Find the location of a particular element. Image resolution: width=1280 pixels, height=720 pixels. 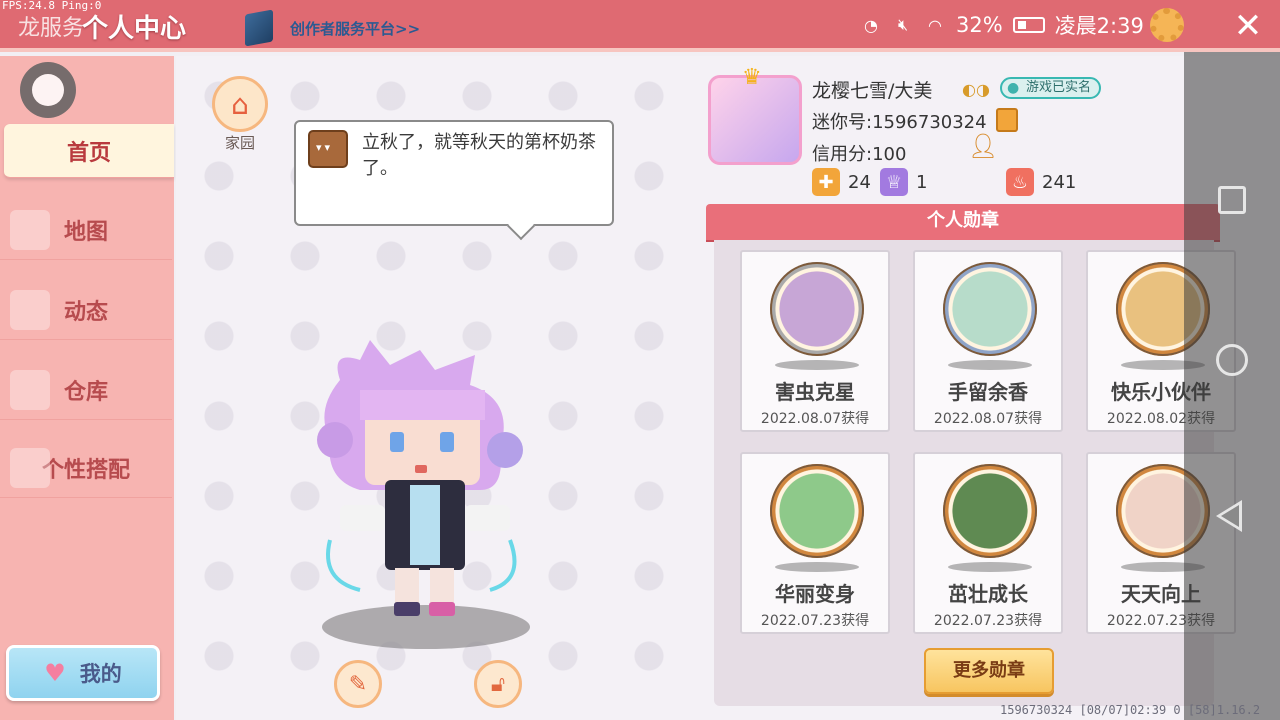

edit-button: ✎ is located at coordinates (358, 684).